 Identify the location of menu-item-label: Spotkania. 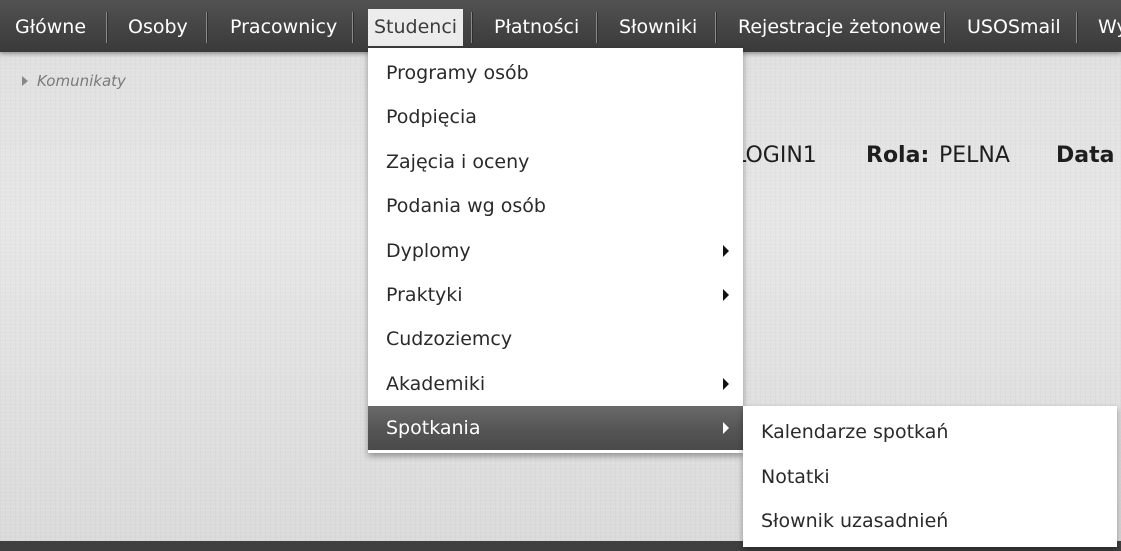
(433, 428).